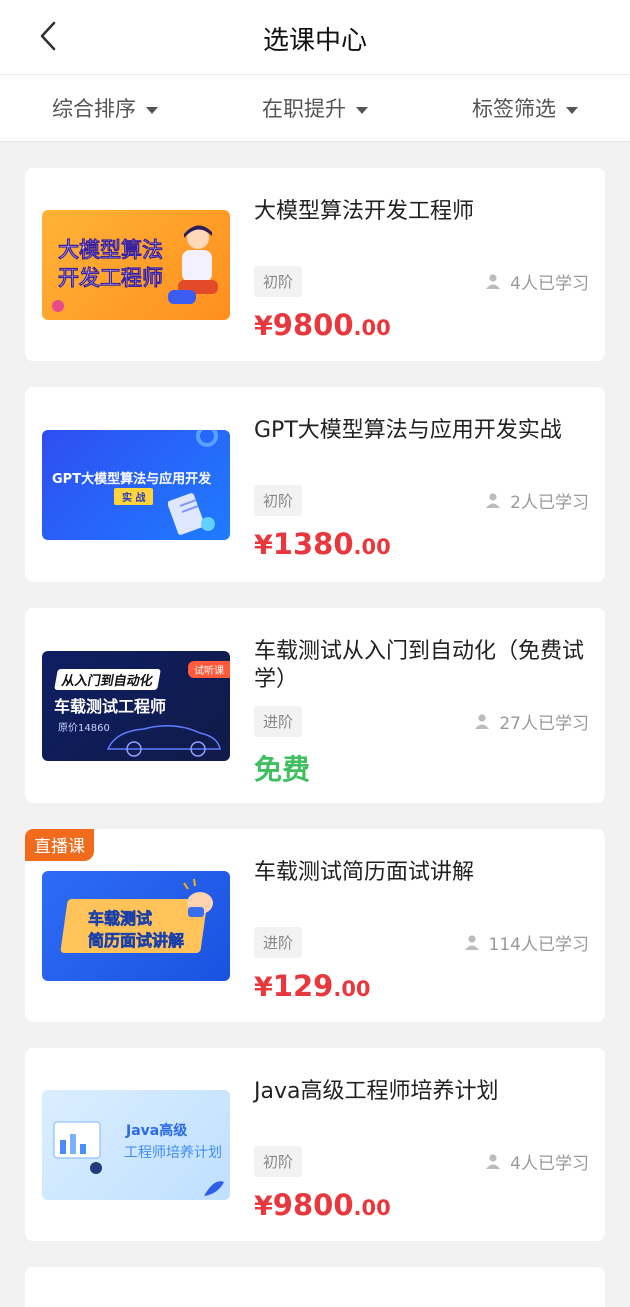 The height and width of the screenshot is (1307, 630). I want to click on course-card: 大模型算法 开发工程师 大模型算法开发工程师 初阶 4人已学习 ¥9800.00, so click(315, 264).